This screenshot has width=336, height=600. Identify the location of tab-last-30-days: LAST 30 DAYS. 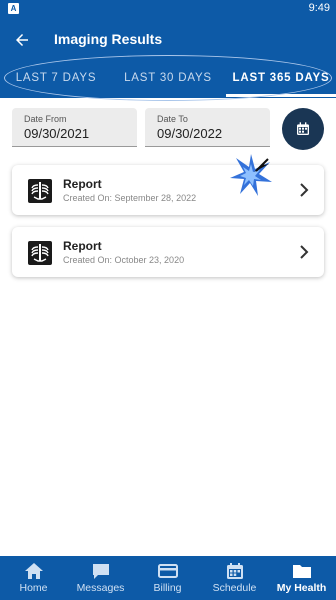
(168, 80).